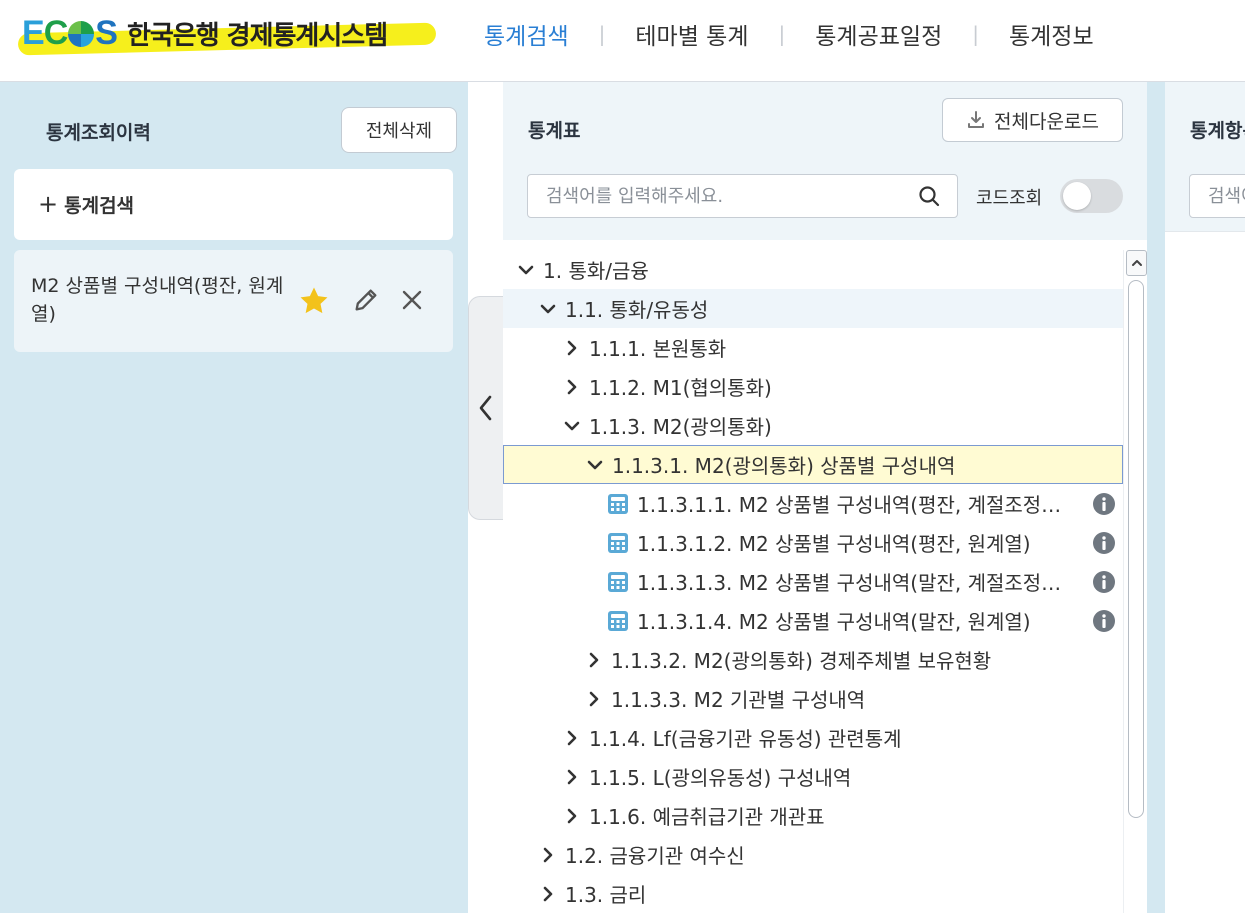 This screenshot has height=913, width=1245. Describe the element at coordinates (722, 196) in the screenshot. I see `stat-search-input` at that location.